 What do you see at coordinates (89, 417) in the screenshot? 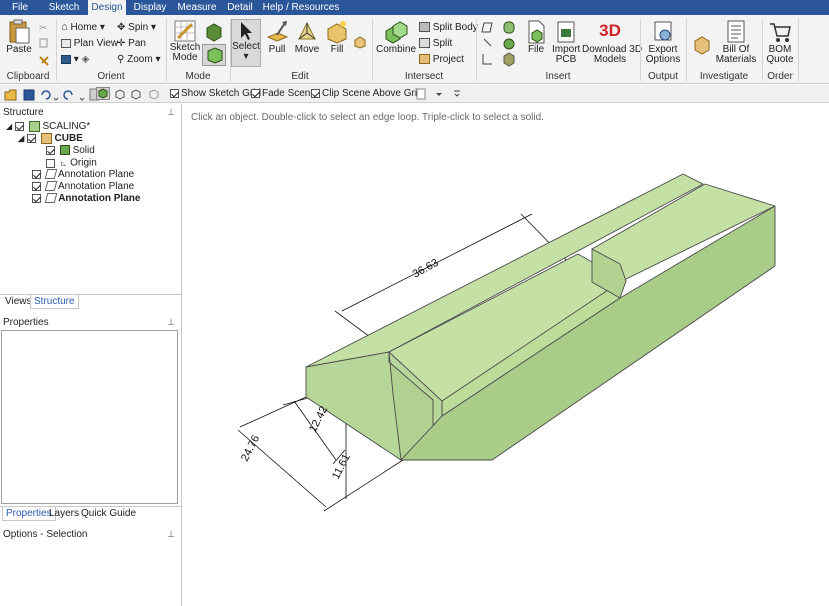
I see `properties-grid` at bounding box center [89, 417].